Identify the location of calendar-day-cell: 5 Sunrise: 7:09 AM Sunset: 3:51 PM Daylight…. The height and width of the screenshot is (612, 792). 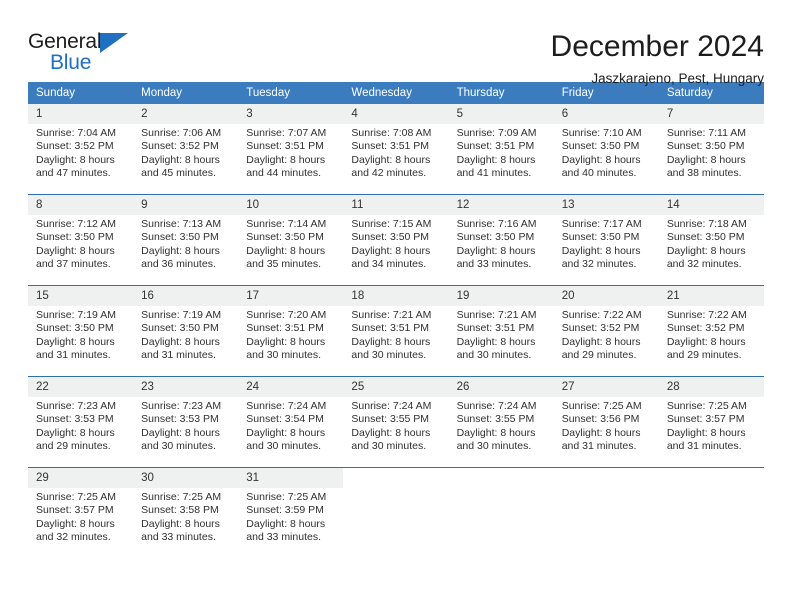
(501, 149).